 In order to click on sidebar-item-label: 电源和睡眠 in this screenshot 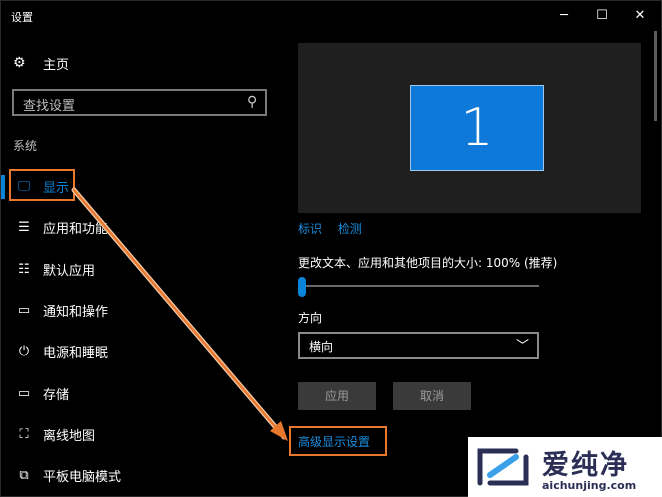, I will do `click(76, 354)`.